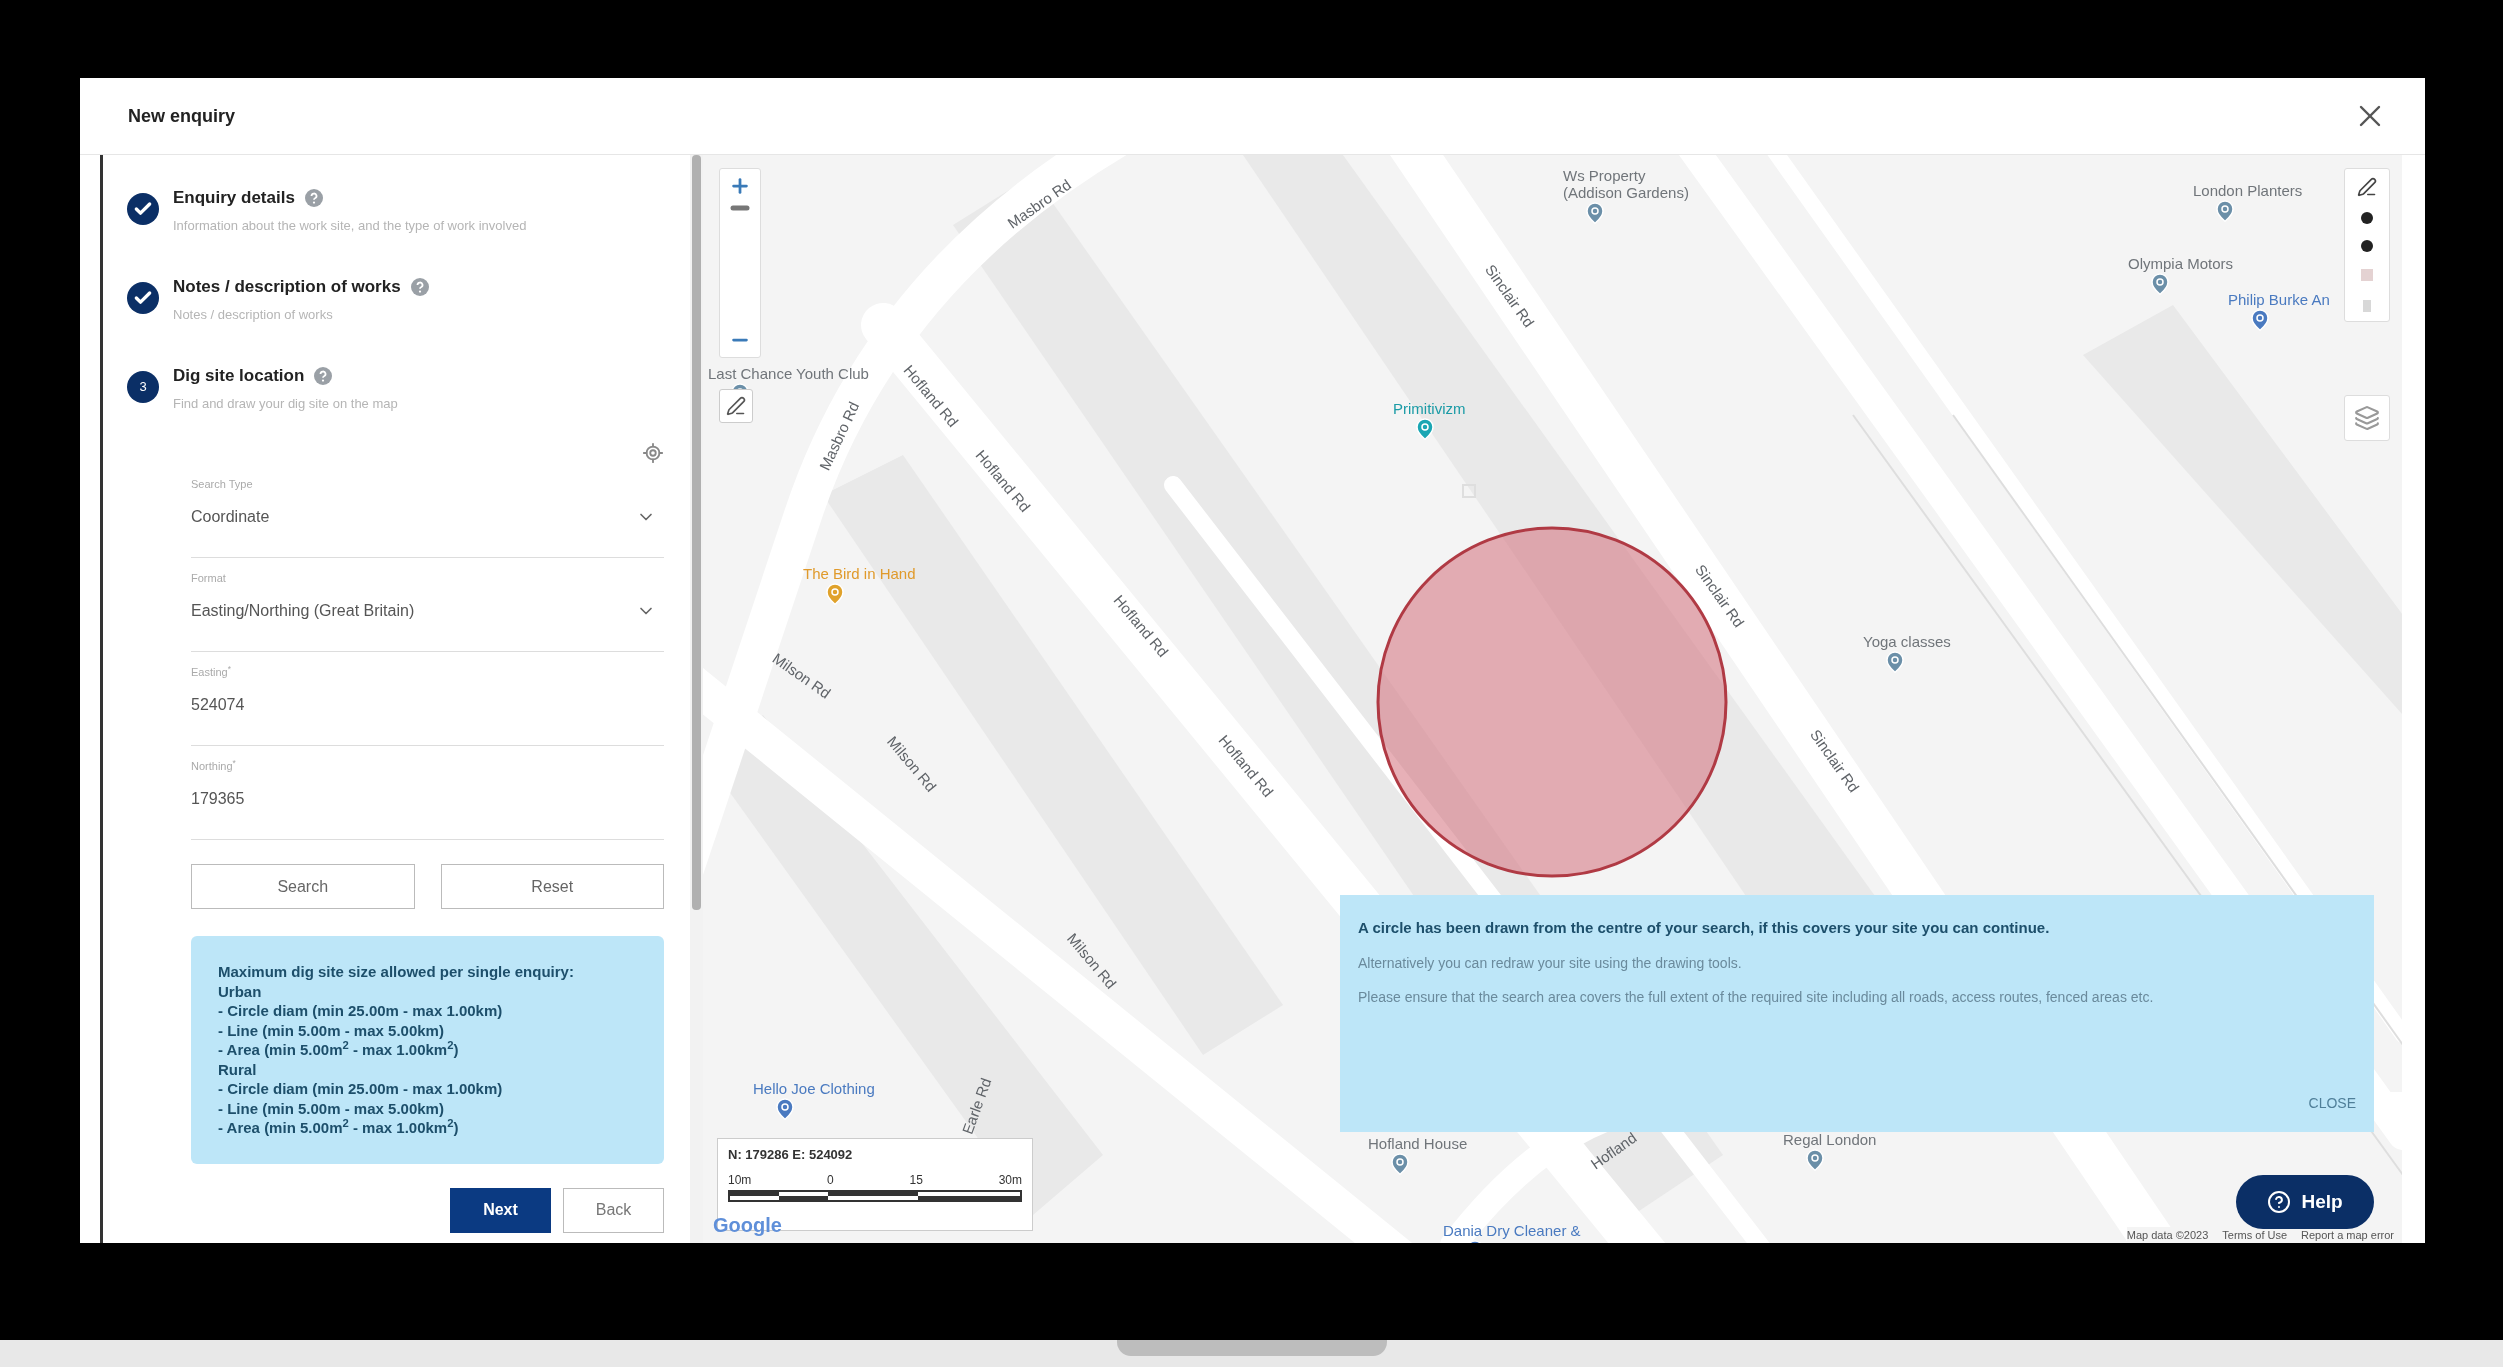 The width and height of the screenshot is (2503, 1367). What do you see at coordinates (2305, 1202) in the screenshot?
I see `help-button: Help` at bounding box center [2305, 1202].